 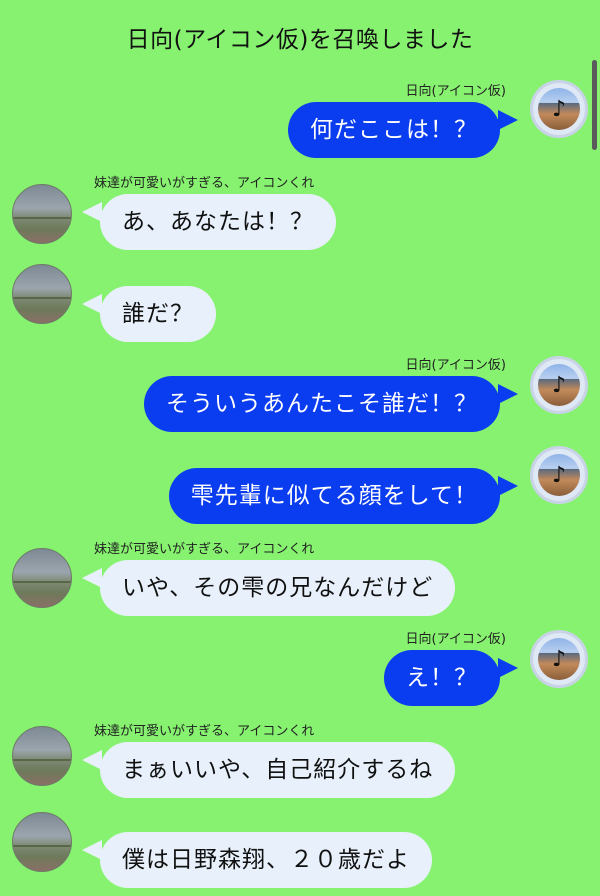 What do you see at coordinates (266, 860) in the screenshot?
I see `message-bubble: 僕は日野森翔、２０歳だよ` at bounding box center [266, 860].